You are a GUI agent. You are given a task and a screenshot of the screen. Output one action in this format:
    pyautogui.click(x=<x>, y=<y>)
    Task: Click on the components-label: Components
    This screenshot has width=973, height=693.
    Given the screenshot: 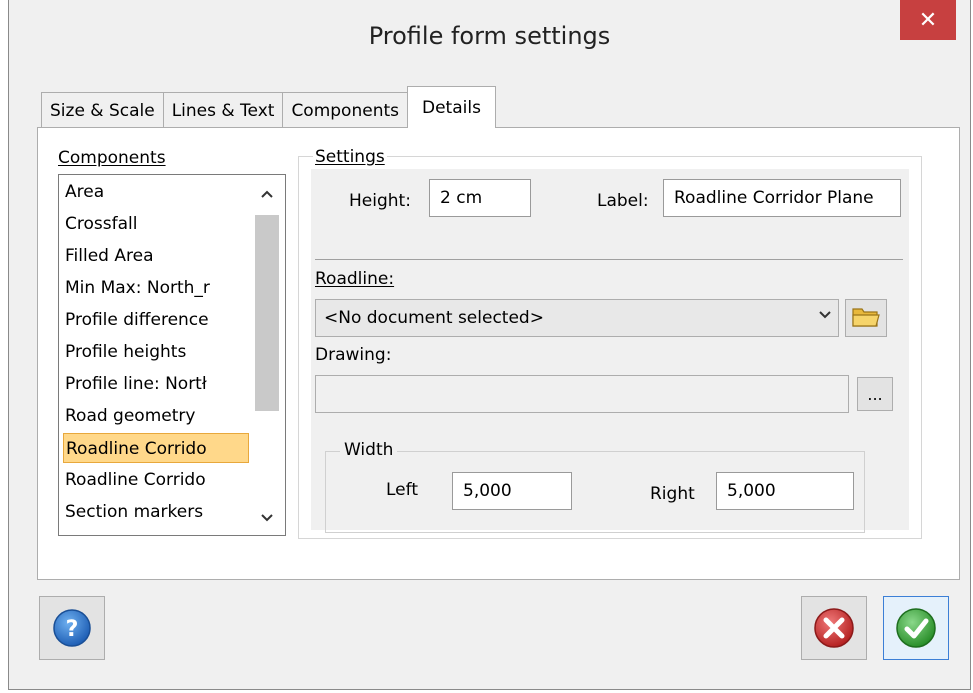 What is the action you would take?
    pyautogui.click(x=112, y=158)
    